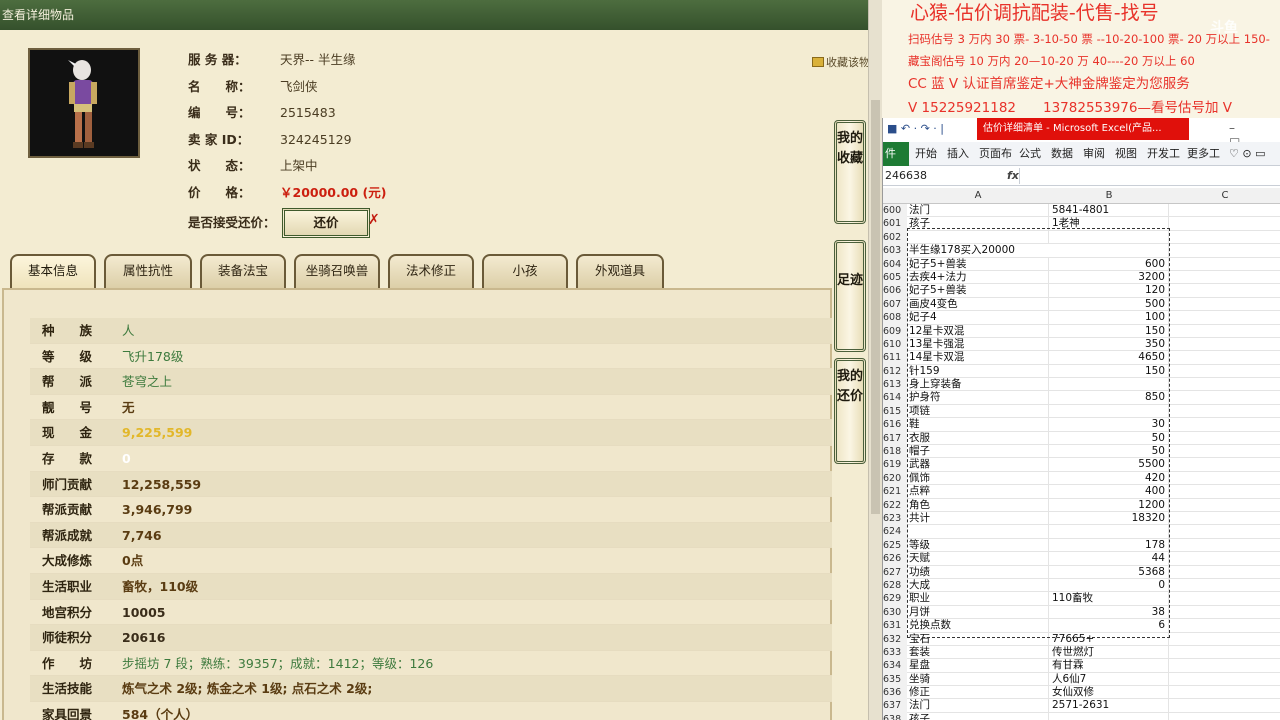 The height and width of the screenshot is (720, 1280). Describe the element at coordinates (895, 291) in the screenshot. I see `row-number: 606` at that location.